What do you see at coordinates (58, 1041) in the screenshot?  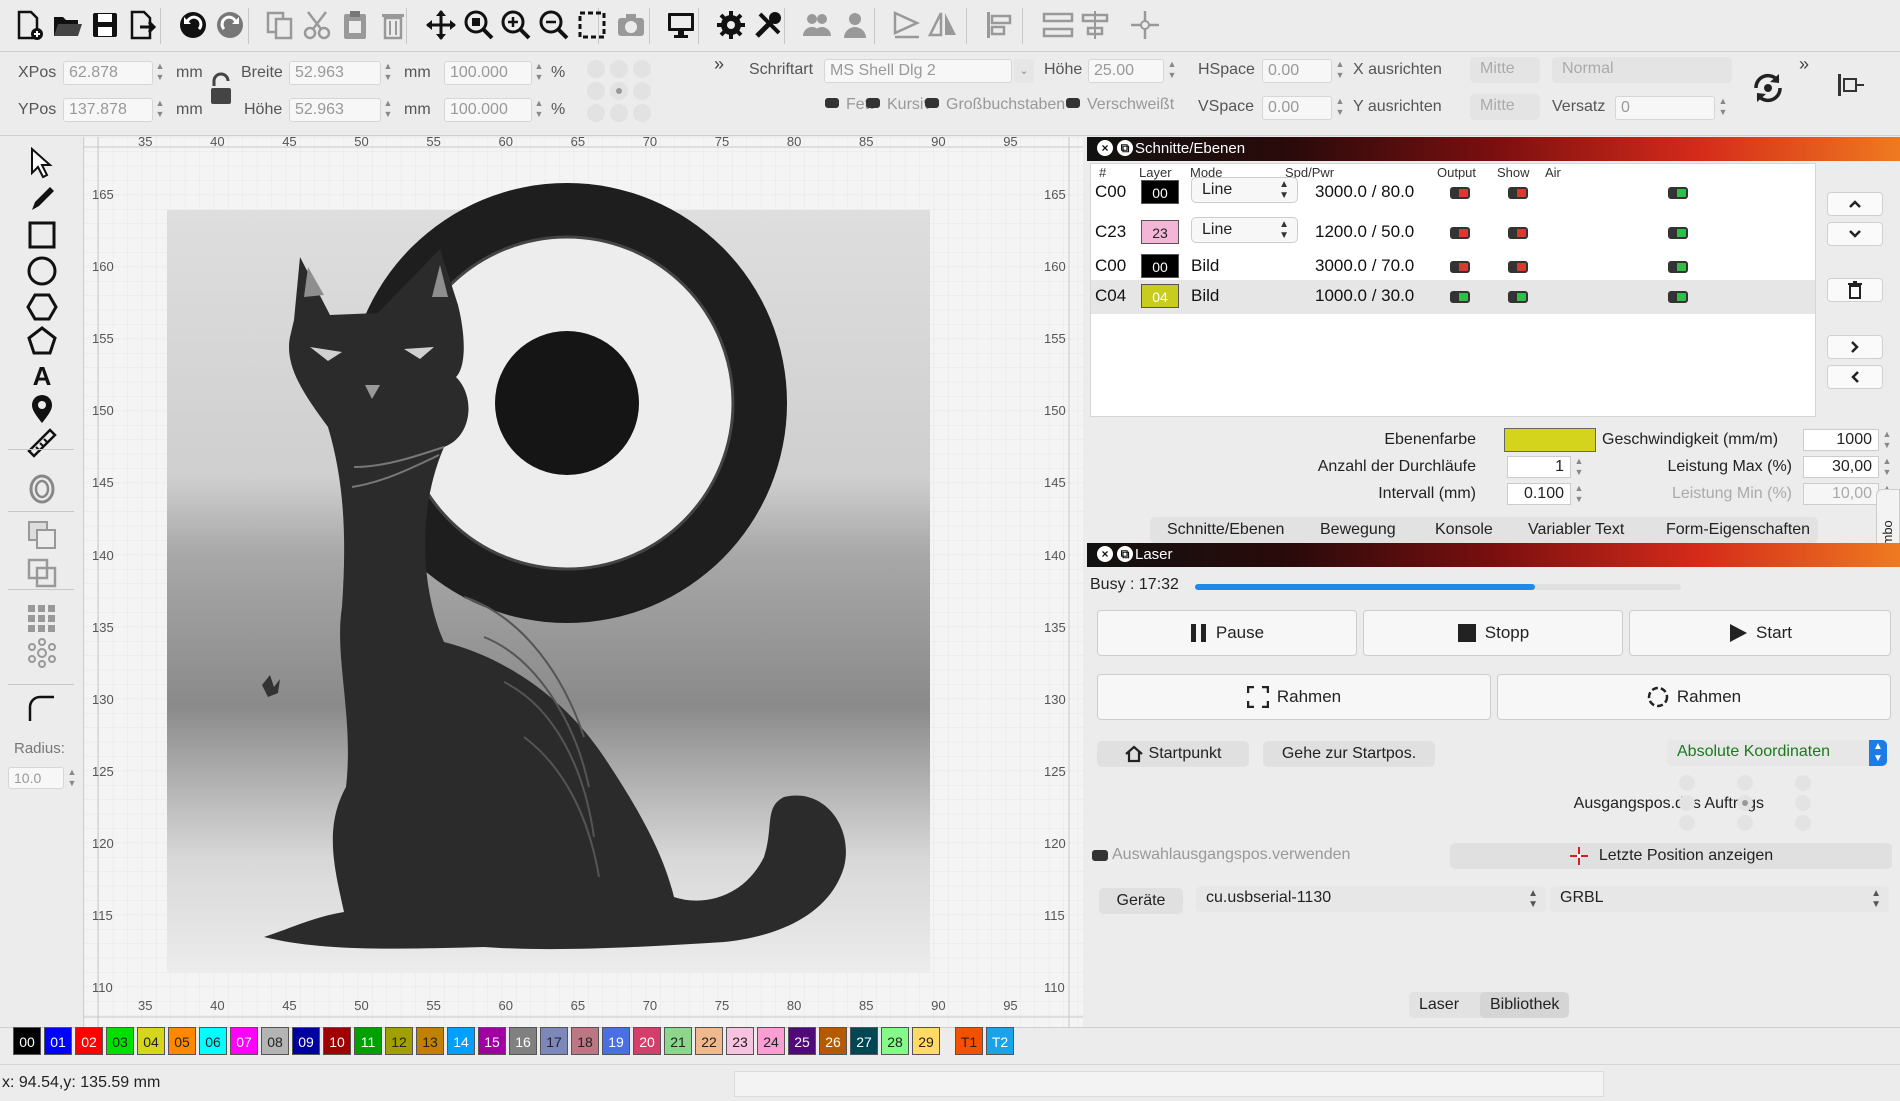 I see `palette-color: 01` at bounding box center [58, 1041].